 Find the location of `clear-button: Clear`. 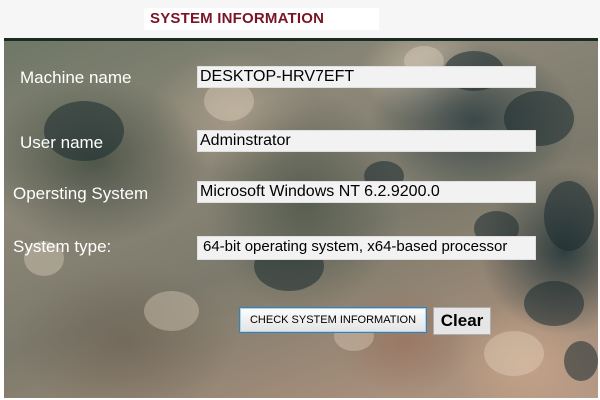

clear-button: Clear is located at coordinates (462, 321).